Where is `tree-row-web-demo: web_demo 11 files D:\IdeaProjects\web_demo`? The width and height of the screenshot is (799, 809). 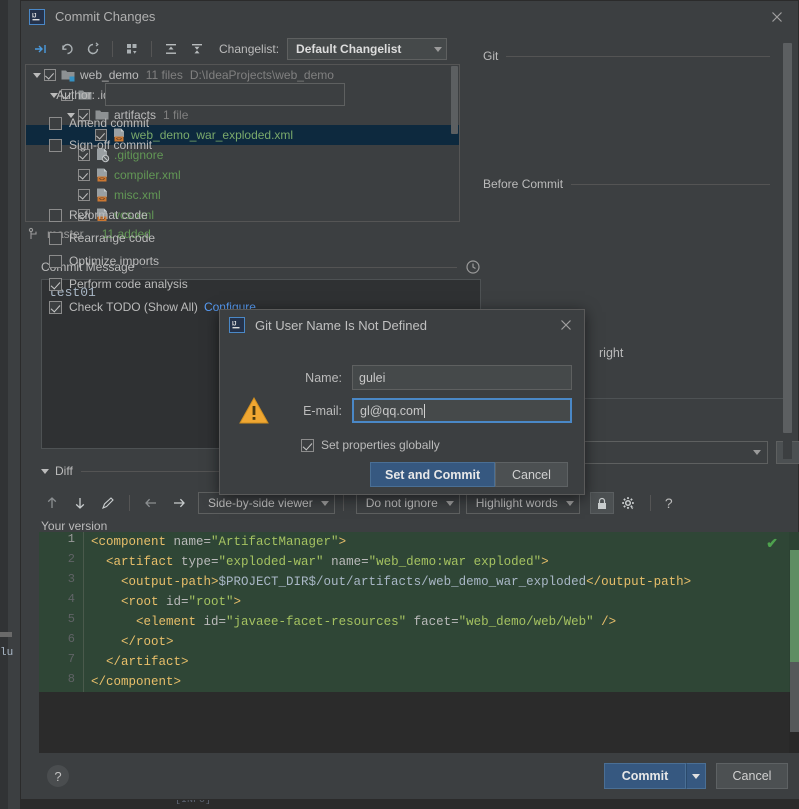 tree-row-web-demo: web_demo 11 files D:\IdeaProjects\web_demo is located at coordinates (242, 75).